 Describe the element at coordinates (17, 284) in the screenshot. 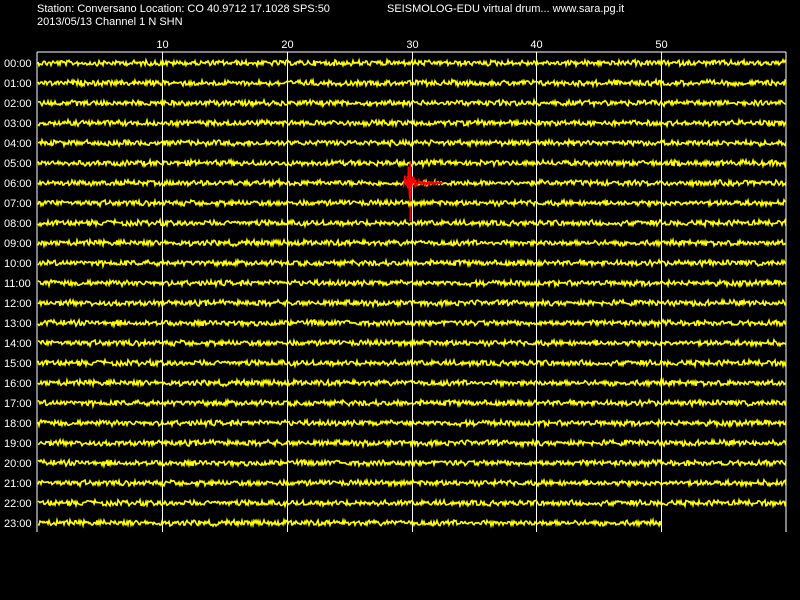

I see `hour-label: 11:00` at that location.